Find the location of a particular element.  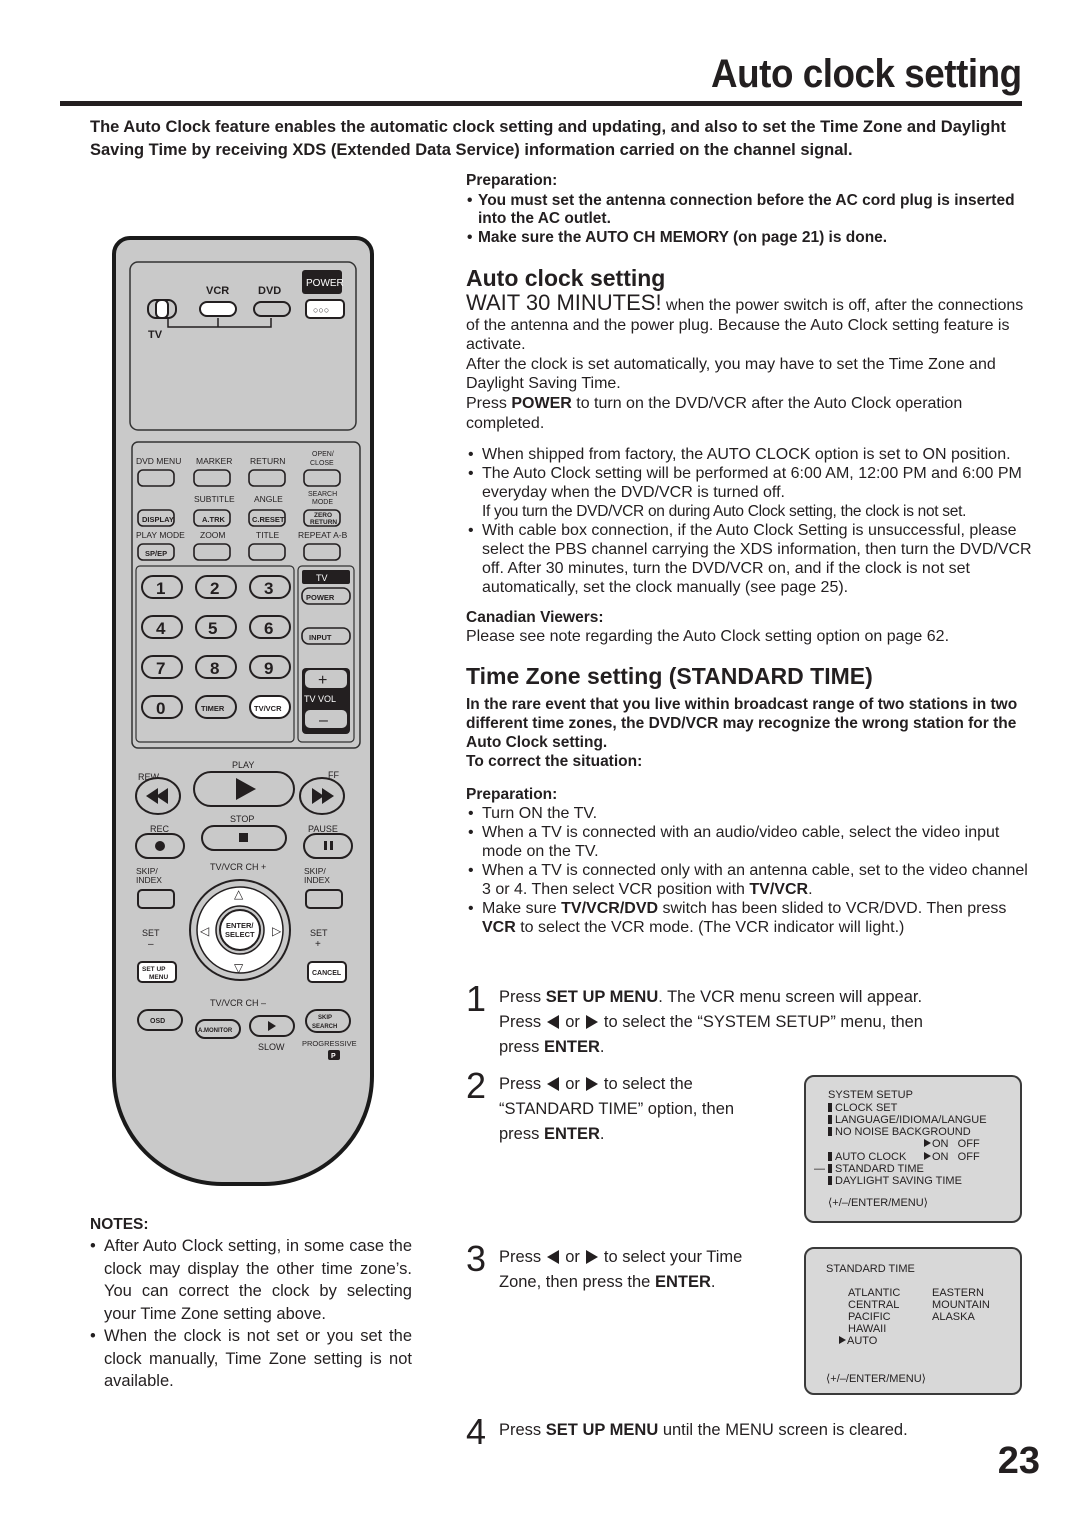

svg-text: REPEAT A-B is located at coordinates (323, 535).